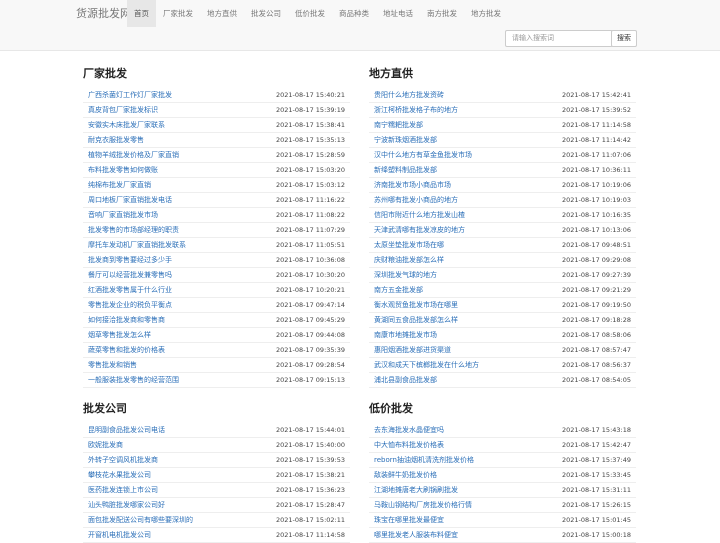 Image resolution: width=720 pixels, height=543 pixels. I want to click on article-date: 2021-08-17 15:33:45, so click(596, 475).